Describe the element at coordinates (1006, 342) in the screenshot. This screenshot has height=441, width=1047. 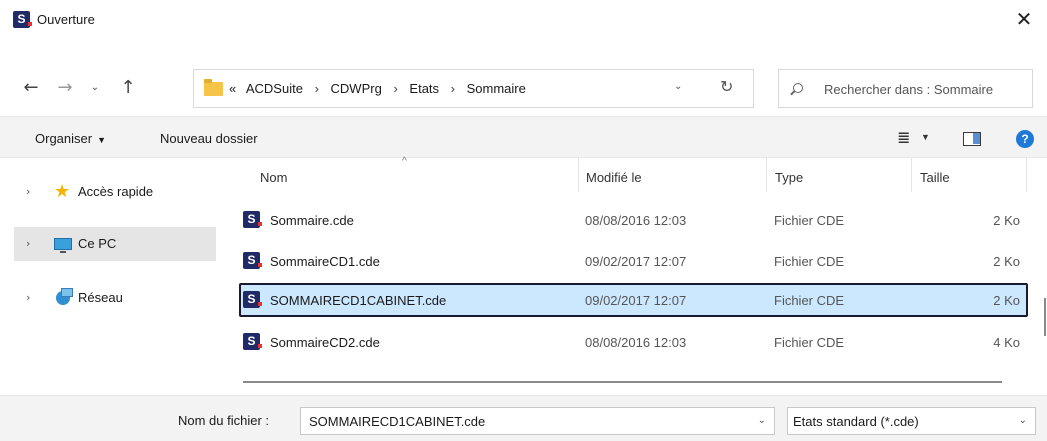
I see `file-size: 4 Ko` at that location.